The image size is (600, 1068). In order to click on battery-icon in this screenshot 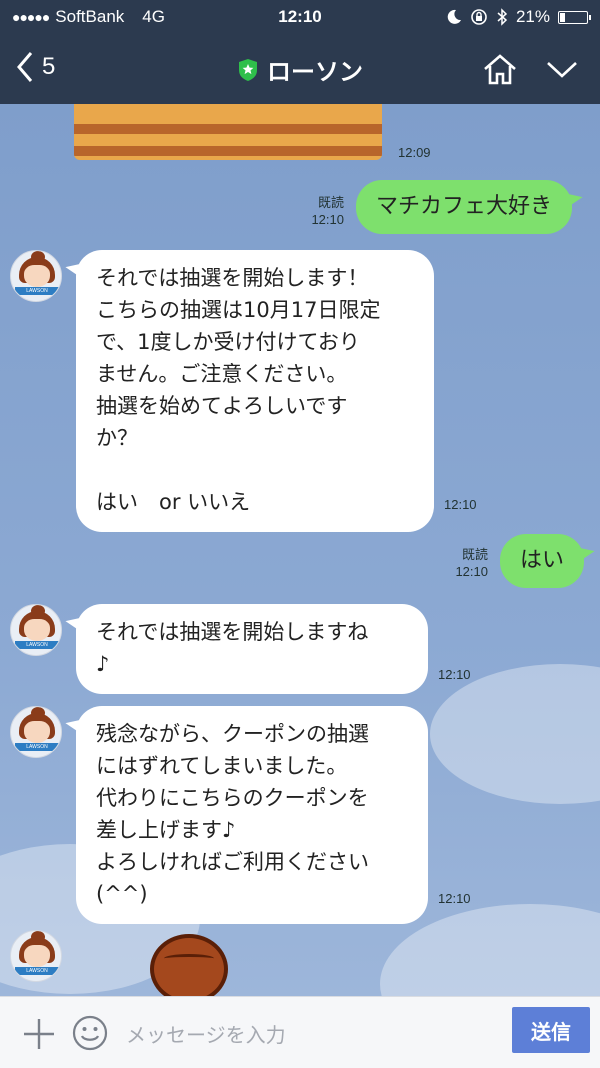, I will do `click(574, 17)`.